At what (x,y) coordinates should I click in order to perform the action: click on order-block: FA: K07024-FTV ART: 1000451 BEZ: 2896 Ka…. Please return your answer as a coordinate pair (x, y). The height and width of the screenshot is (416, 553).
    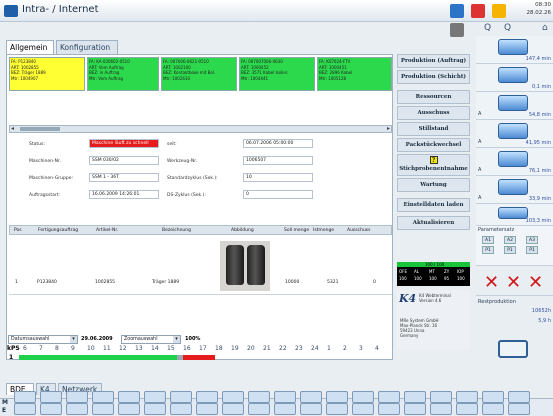
    Looking at the image, I should click on (354, 74).